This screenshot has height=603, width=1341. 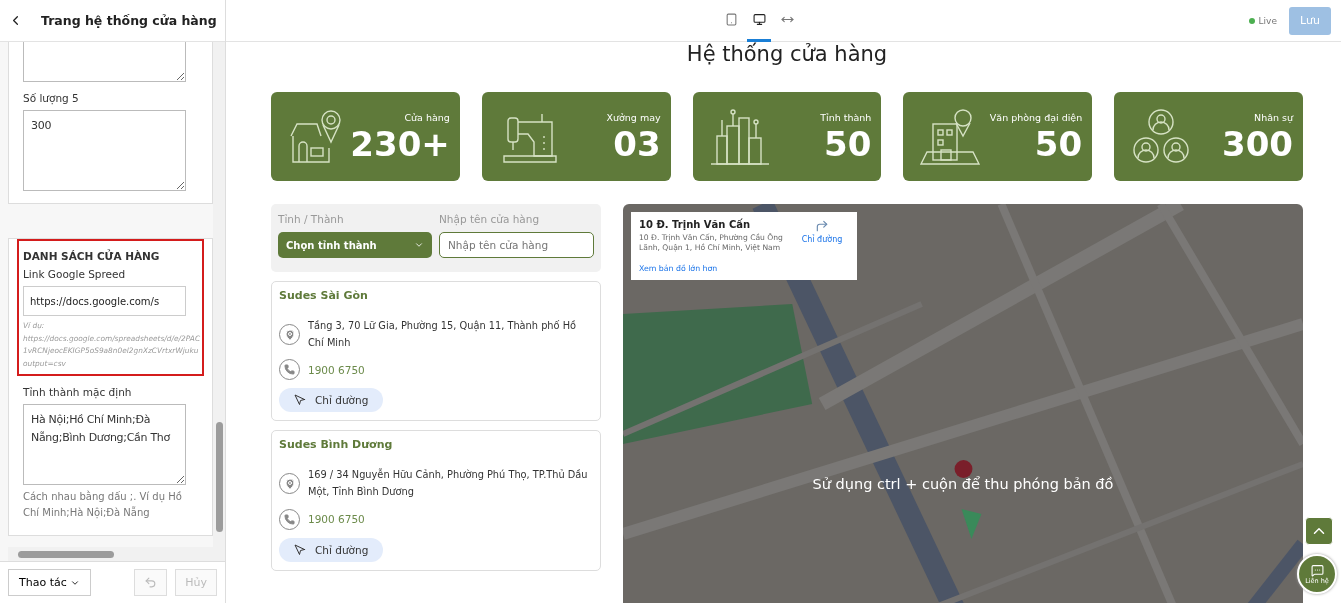 What do you see at coordinates (1036, 117) in the screenshot?
I see `stat-label: Văn phòng đại diện` at bounding box center [1036, 117].